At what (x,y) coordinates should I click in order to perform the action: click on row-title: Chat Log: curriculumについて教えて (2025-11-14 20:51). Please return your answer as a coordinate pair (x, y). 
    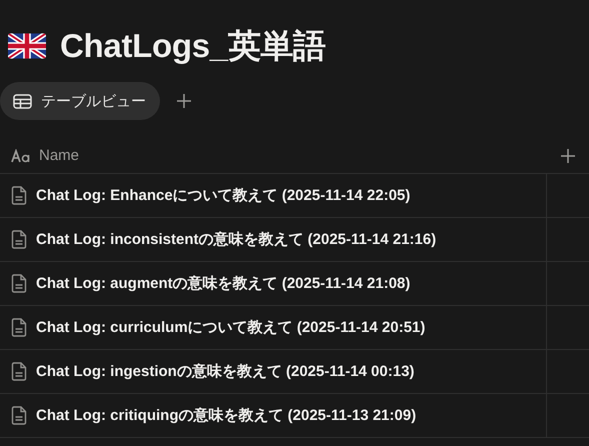
    Looking at the image, I should click on (231, 327).